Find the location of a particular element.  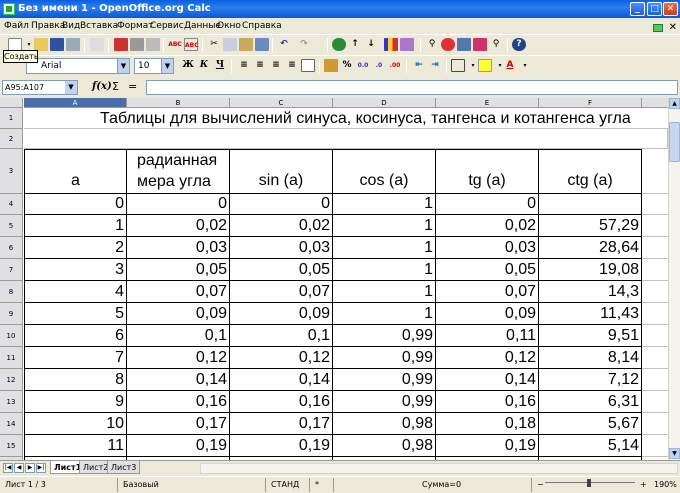

table-cell-tg: 0,05 is located at coordinates (487, 270).